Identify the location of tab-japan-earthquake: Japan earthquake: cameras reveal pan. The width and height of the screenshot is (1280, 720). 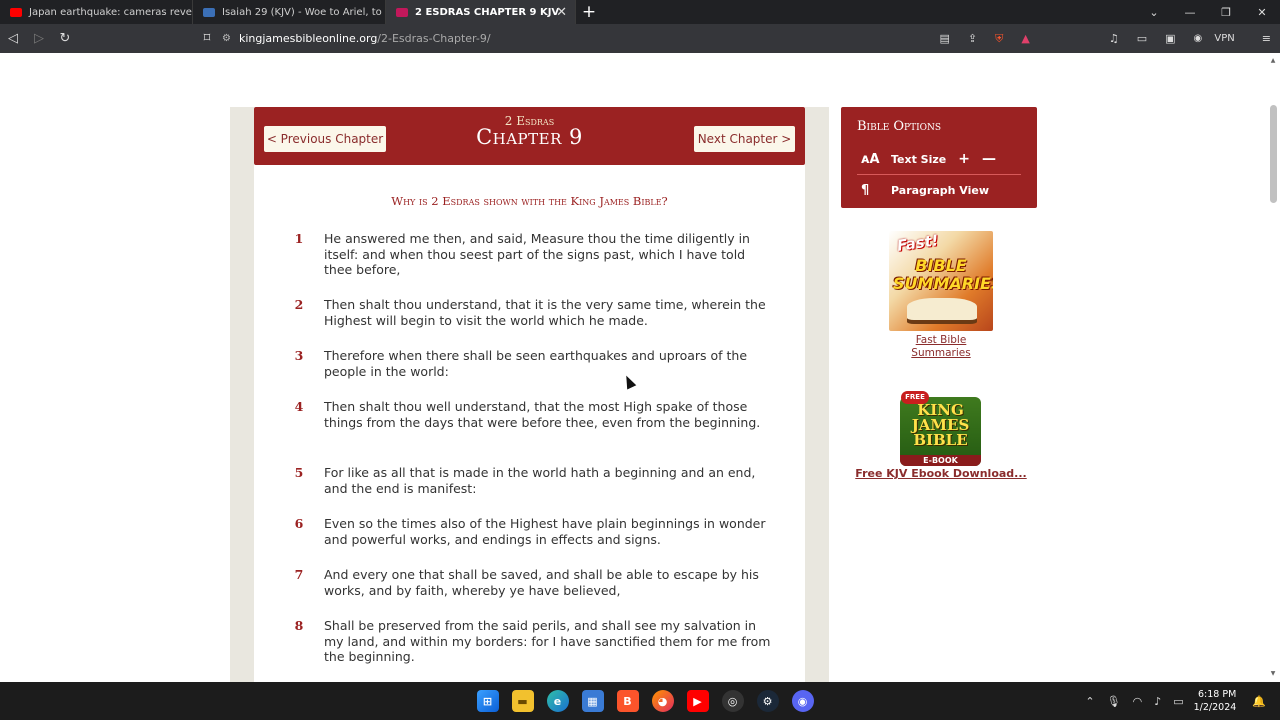
(96, 12).